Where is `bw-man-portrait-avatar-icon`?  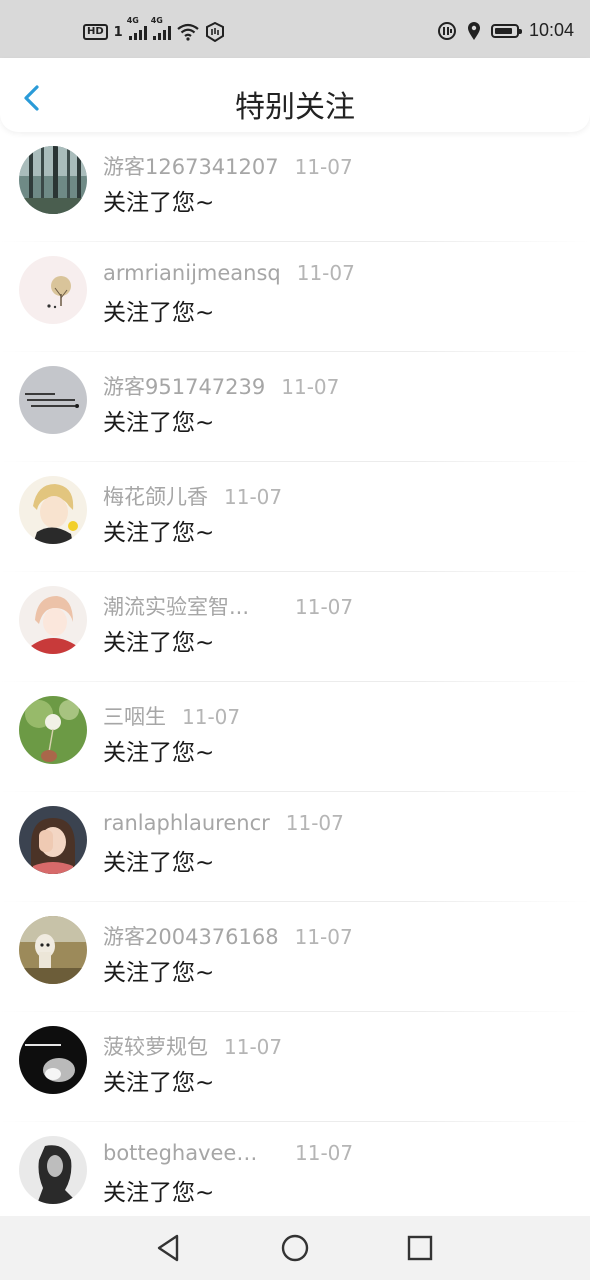
bw-man-portrait-avatar-icon is located at coordinates (53, 1170).